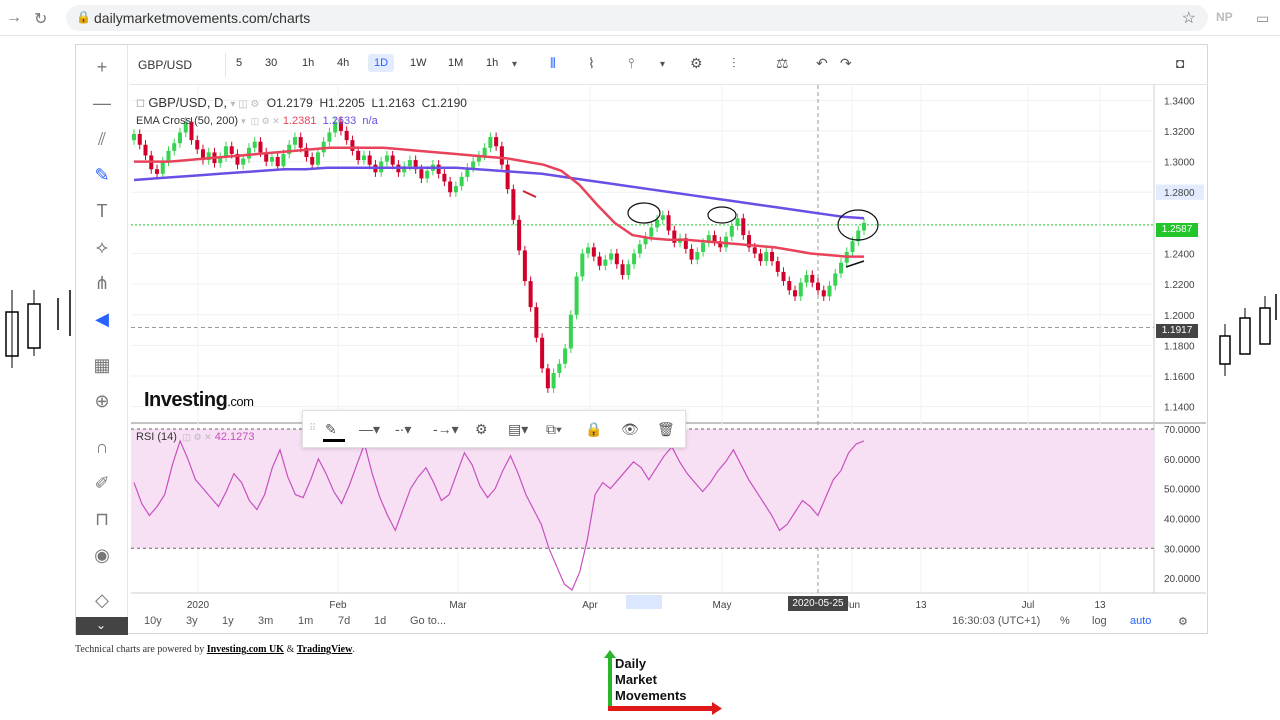 This screenshot has height=720, width=1280. I want to click on bookmark-star-icon: ☆, so click(1189, 18).